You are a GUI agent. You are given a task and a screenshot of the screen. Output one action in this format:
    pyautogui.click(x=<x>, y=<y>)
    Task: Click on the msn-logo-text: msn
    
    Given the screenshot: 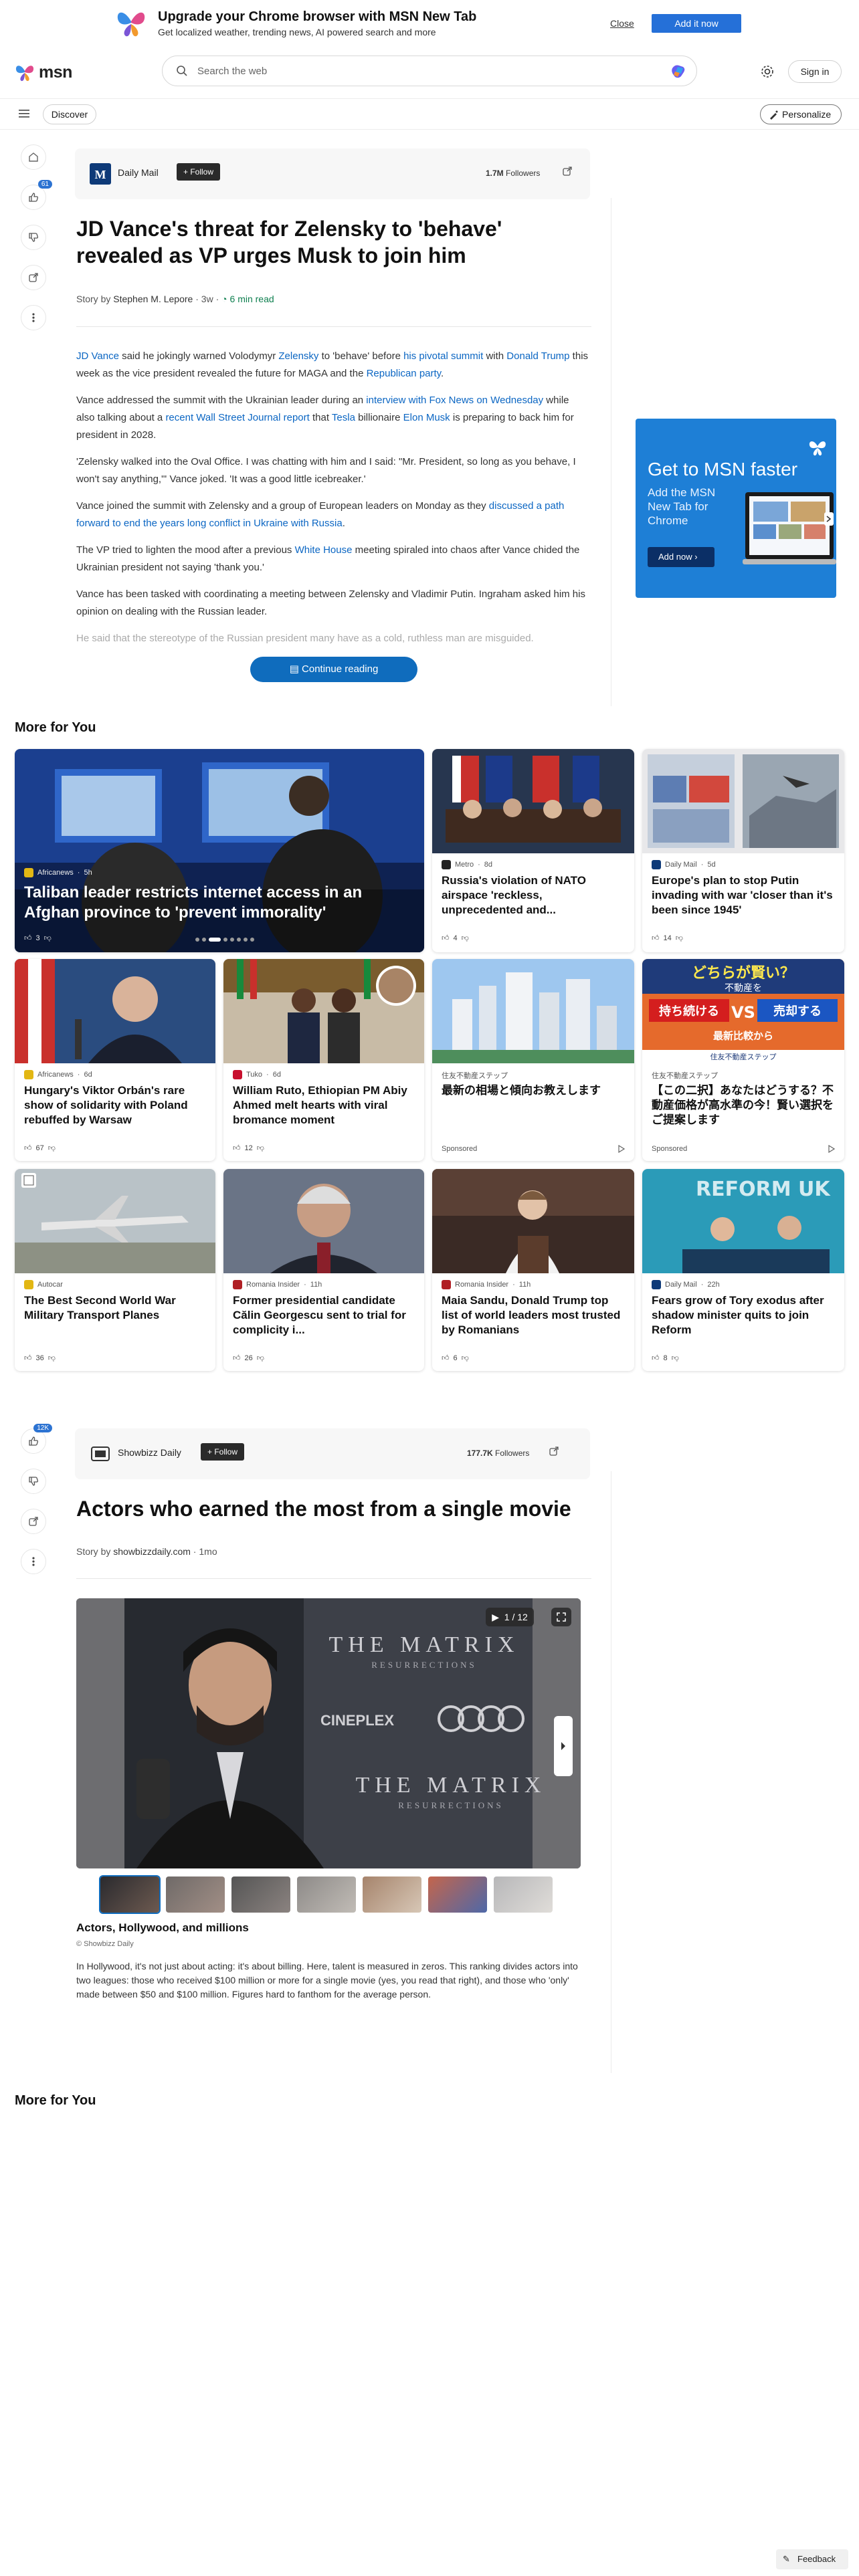 What is the action you would take?
    pyautogui.click(x=56, y=72)
    